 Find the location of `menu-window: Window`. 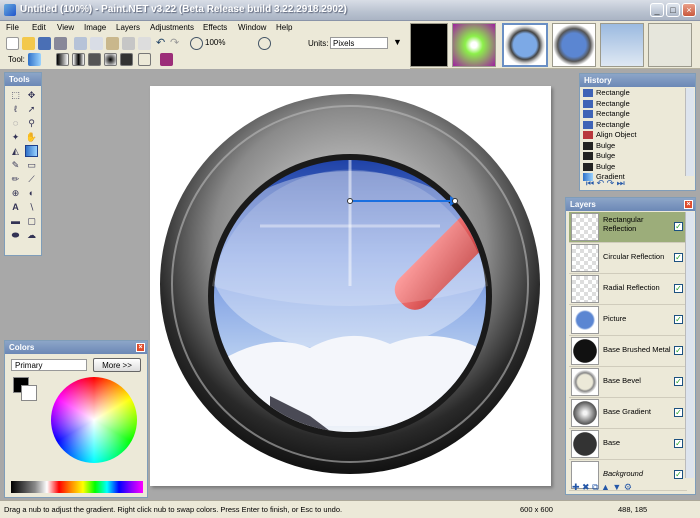

menu-window: Window is located at coordinates (252, 27).